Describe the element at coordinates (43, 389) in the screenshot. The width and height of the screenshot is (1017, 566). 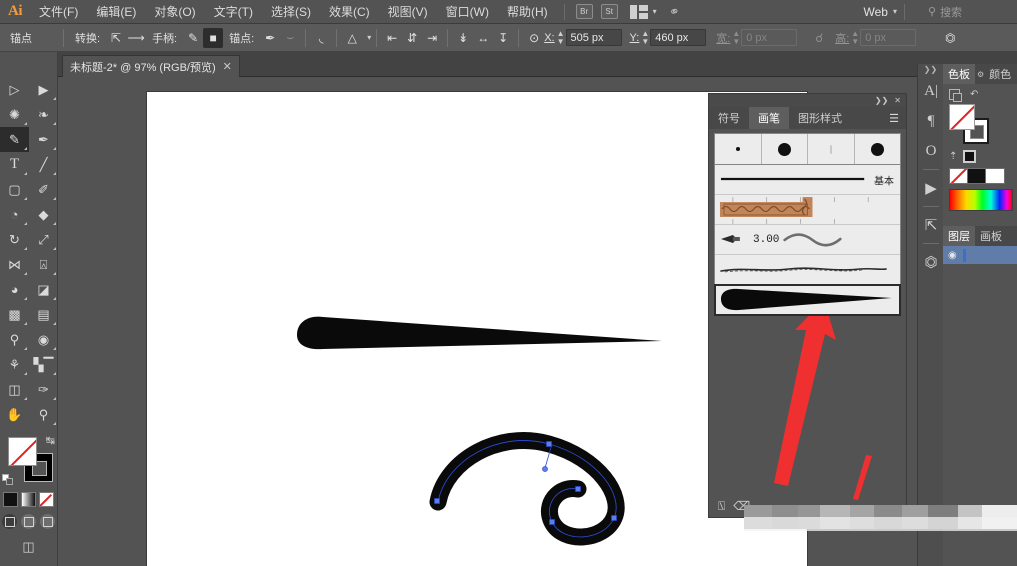
I see `slice-tool: ✑` at that location.